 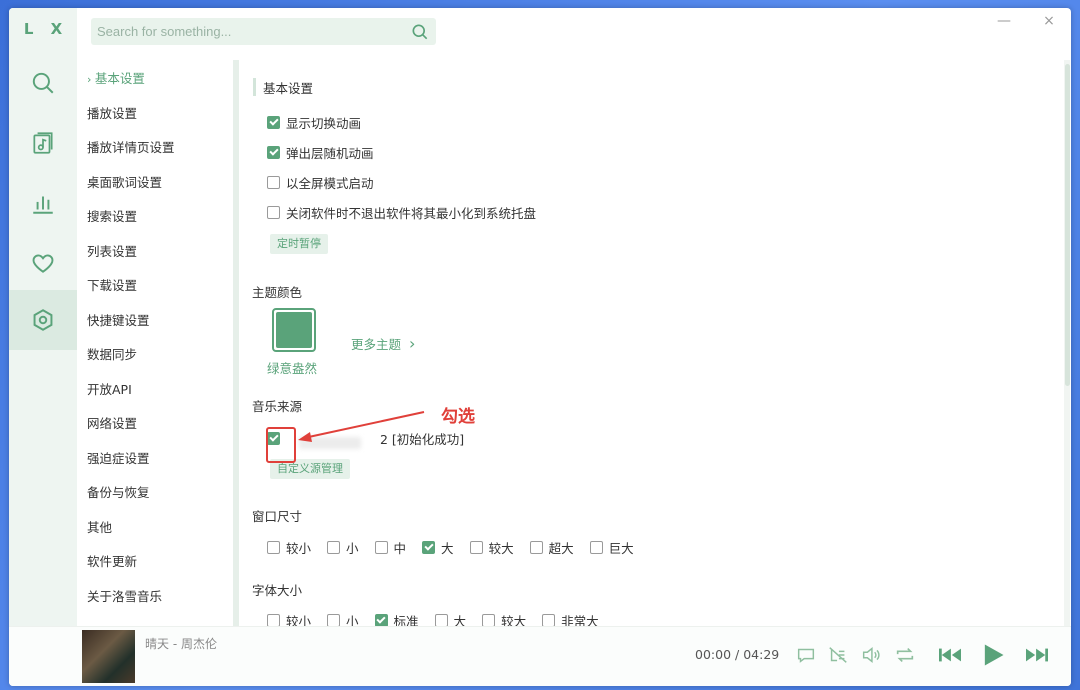 I want to click on comment-icon, so click(x=806, y=655).